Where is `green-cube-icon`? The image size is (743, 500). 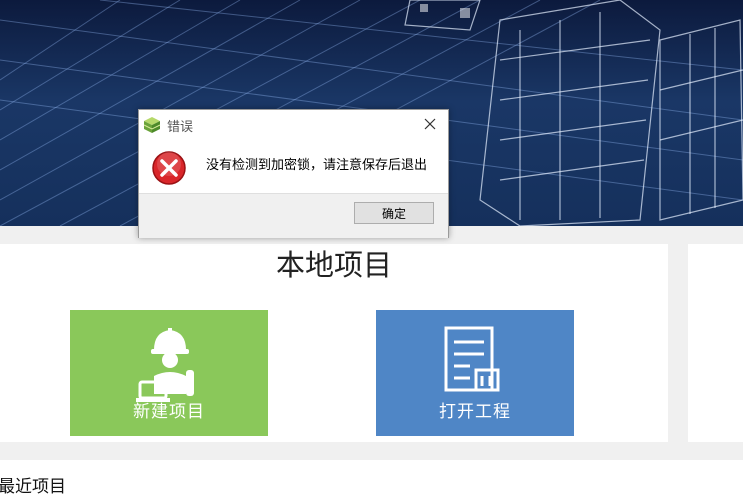
green-cube-icon is located at coordinates (152, 127).